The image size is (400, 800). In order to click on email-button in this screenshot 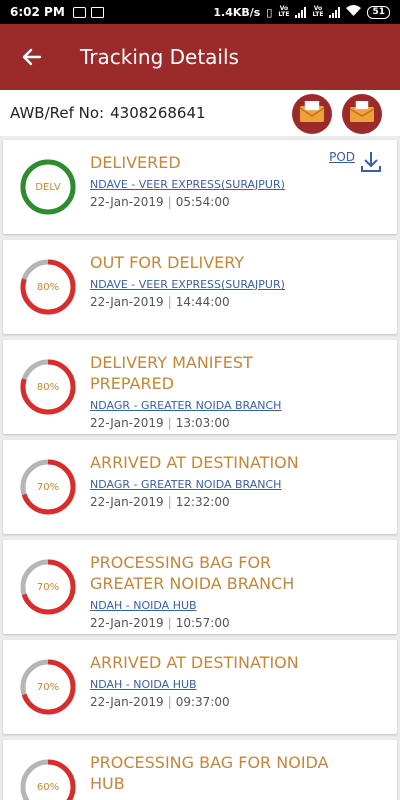, I will do `click(312, 114)`.